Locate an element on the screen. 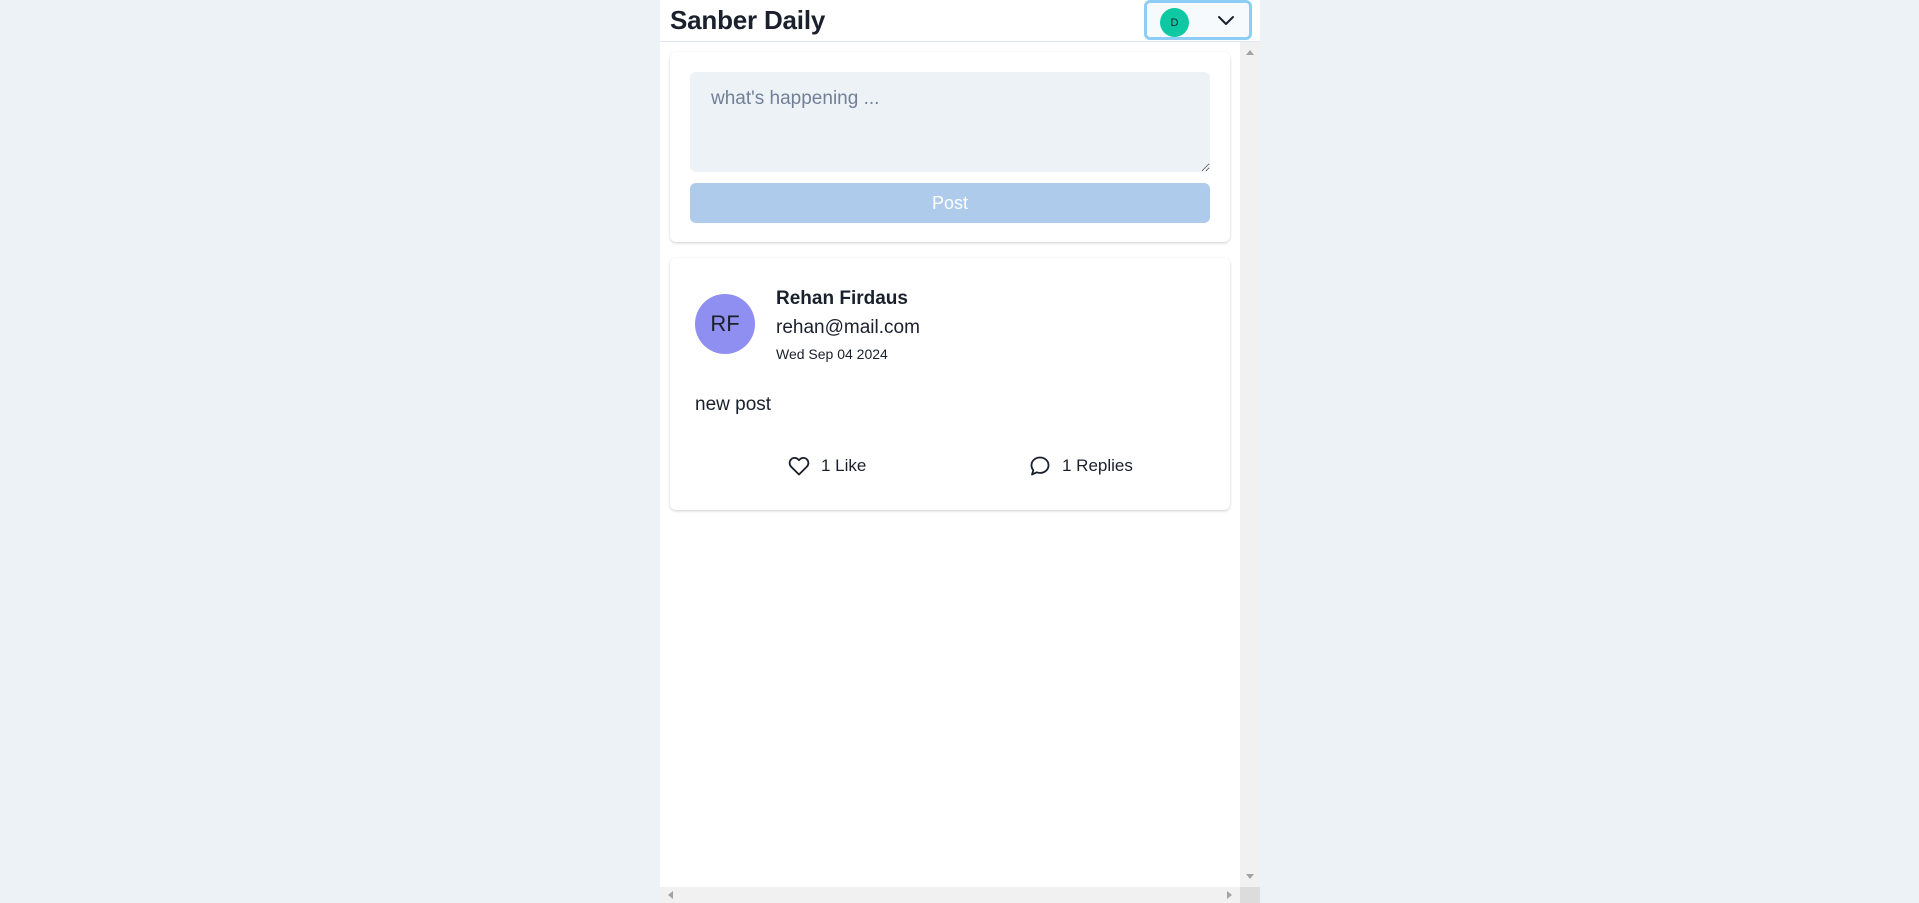  horizontal-scrollbar is located at coordinates (950, 895).